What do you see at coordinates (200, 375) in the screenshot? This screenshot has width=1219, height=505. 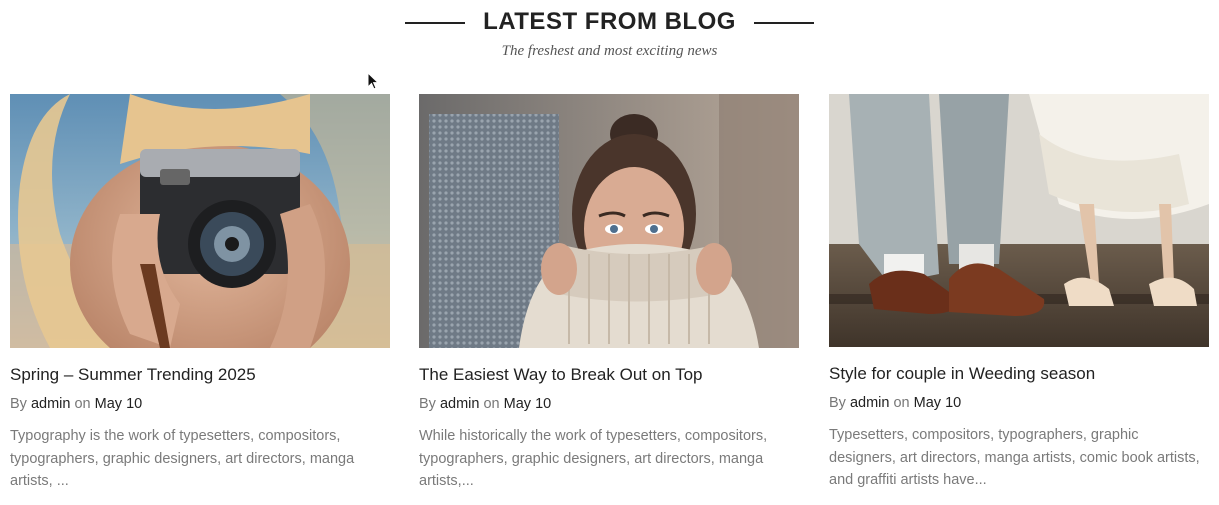 I see `post-title: Spring – Summer Trending 2025` at bounding box center [200, 375].